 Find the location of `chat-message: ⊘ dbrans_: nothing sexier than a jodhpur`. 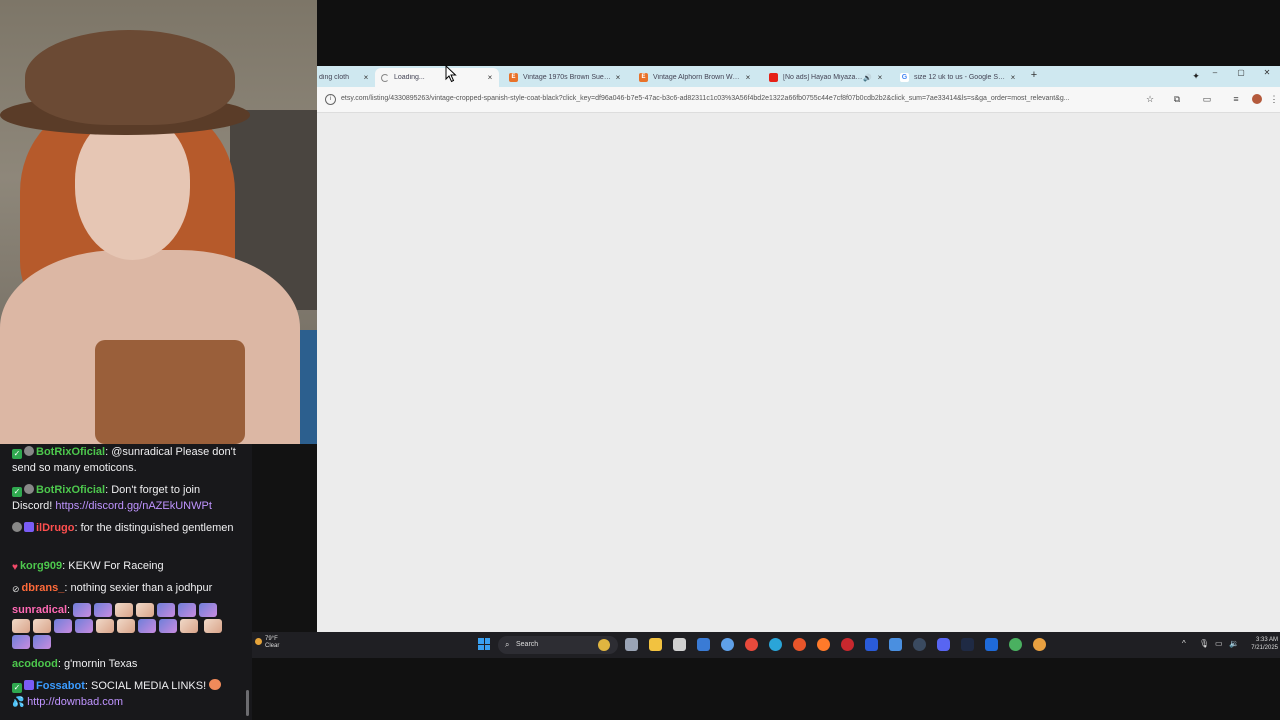

chat-message: ⊘ dbrans_: nothing sexier than a jodhpur is located at coordinates (126, 588).